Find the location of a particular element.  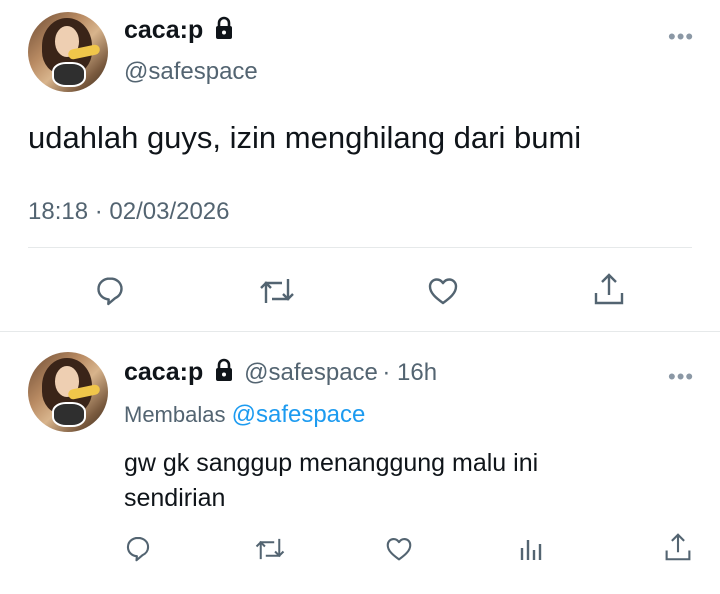

reply-handle: @safespace is located at coordinates (311, 372).